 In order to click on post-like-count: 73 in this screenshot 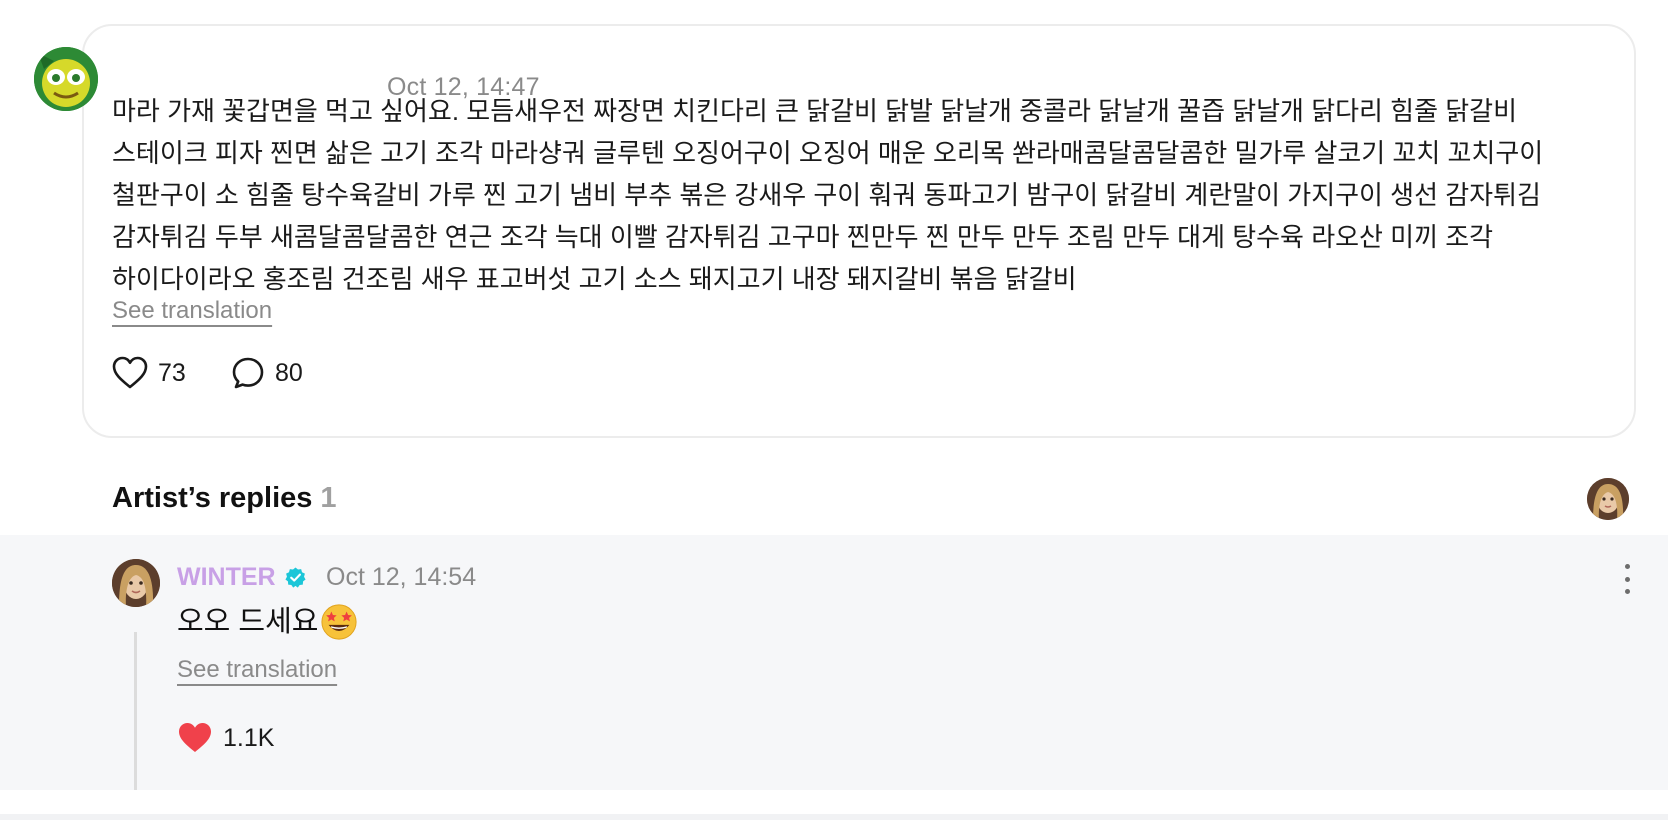, I will do `click(172, 372)`.